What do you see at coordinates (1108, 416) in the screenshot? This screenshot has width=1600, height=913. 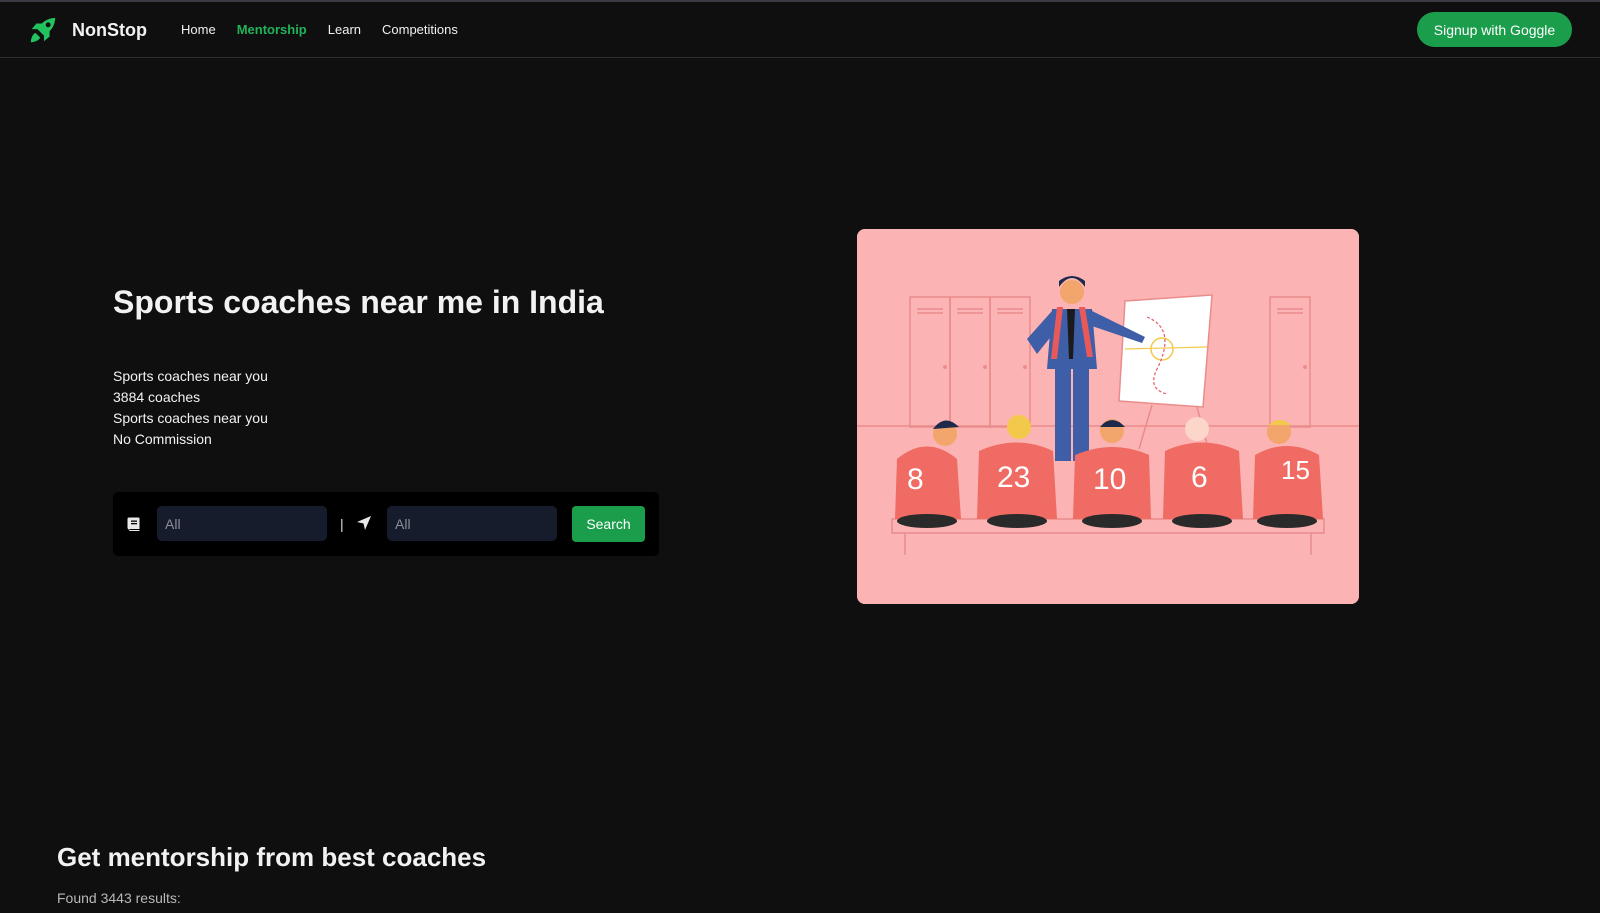 I see `coach-team-illustration: 8 23 10 6 15` at bounding box center [1108, 416].